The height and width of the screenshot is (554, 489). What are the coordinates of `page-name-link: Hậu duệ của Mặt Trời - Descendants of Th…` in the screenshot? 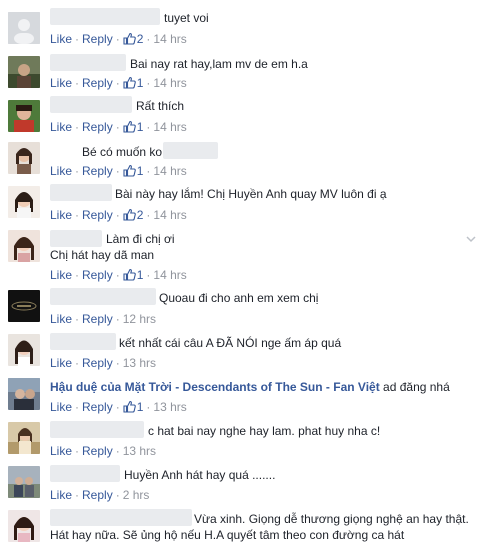 It's located at (215, 387).